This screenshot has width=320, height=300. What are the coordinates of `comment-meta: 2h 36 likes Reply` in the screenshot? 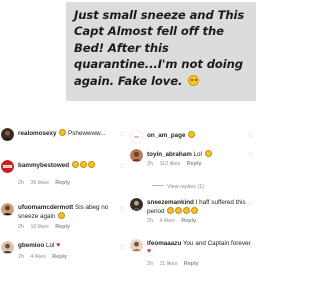 It's located at (46, 183).